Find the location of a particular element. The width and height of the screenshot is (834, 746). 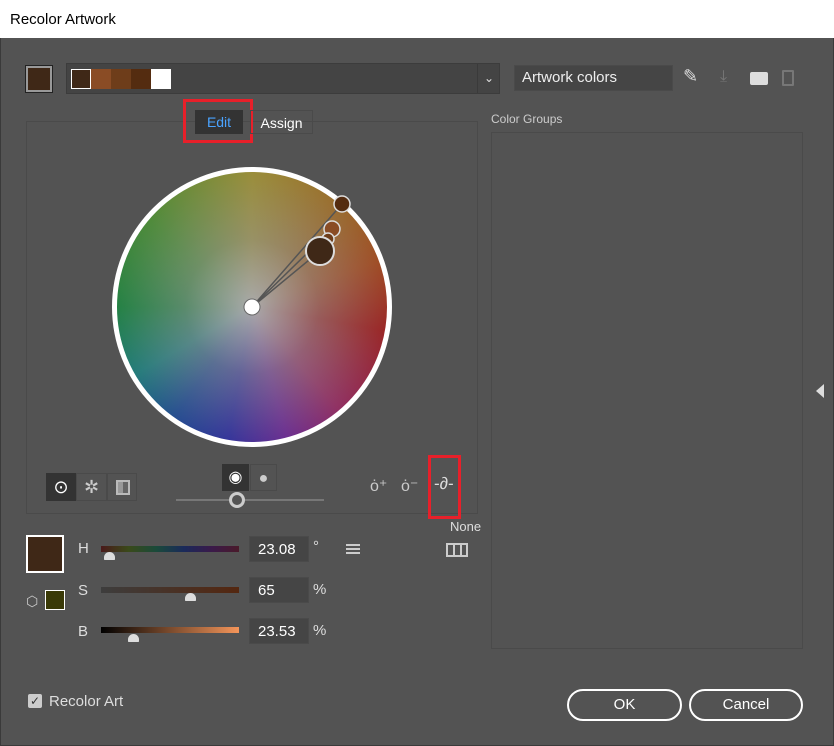

color-groups-label: Color Groups is located at coordinates (527, 119).